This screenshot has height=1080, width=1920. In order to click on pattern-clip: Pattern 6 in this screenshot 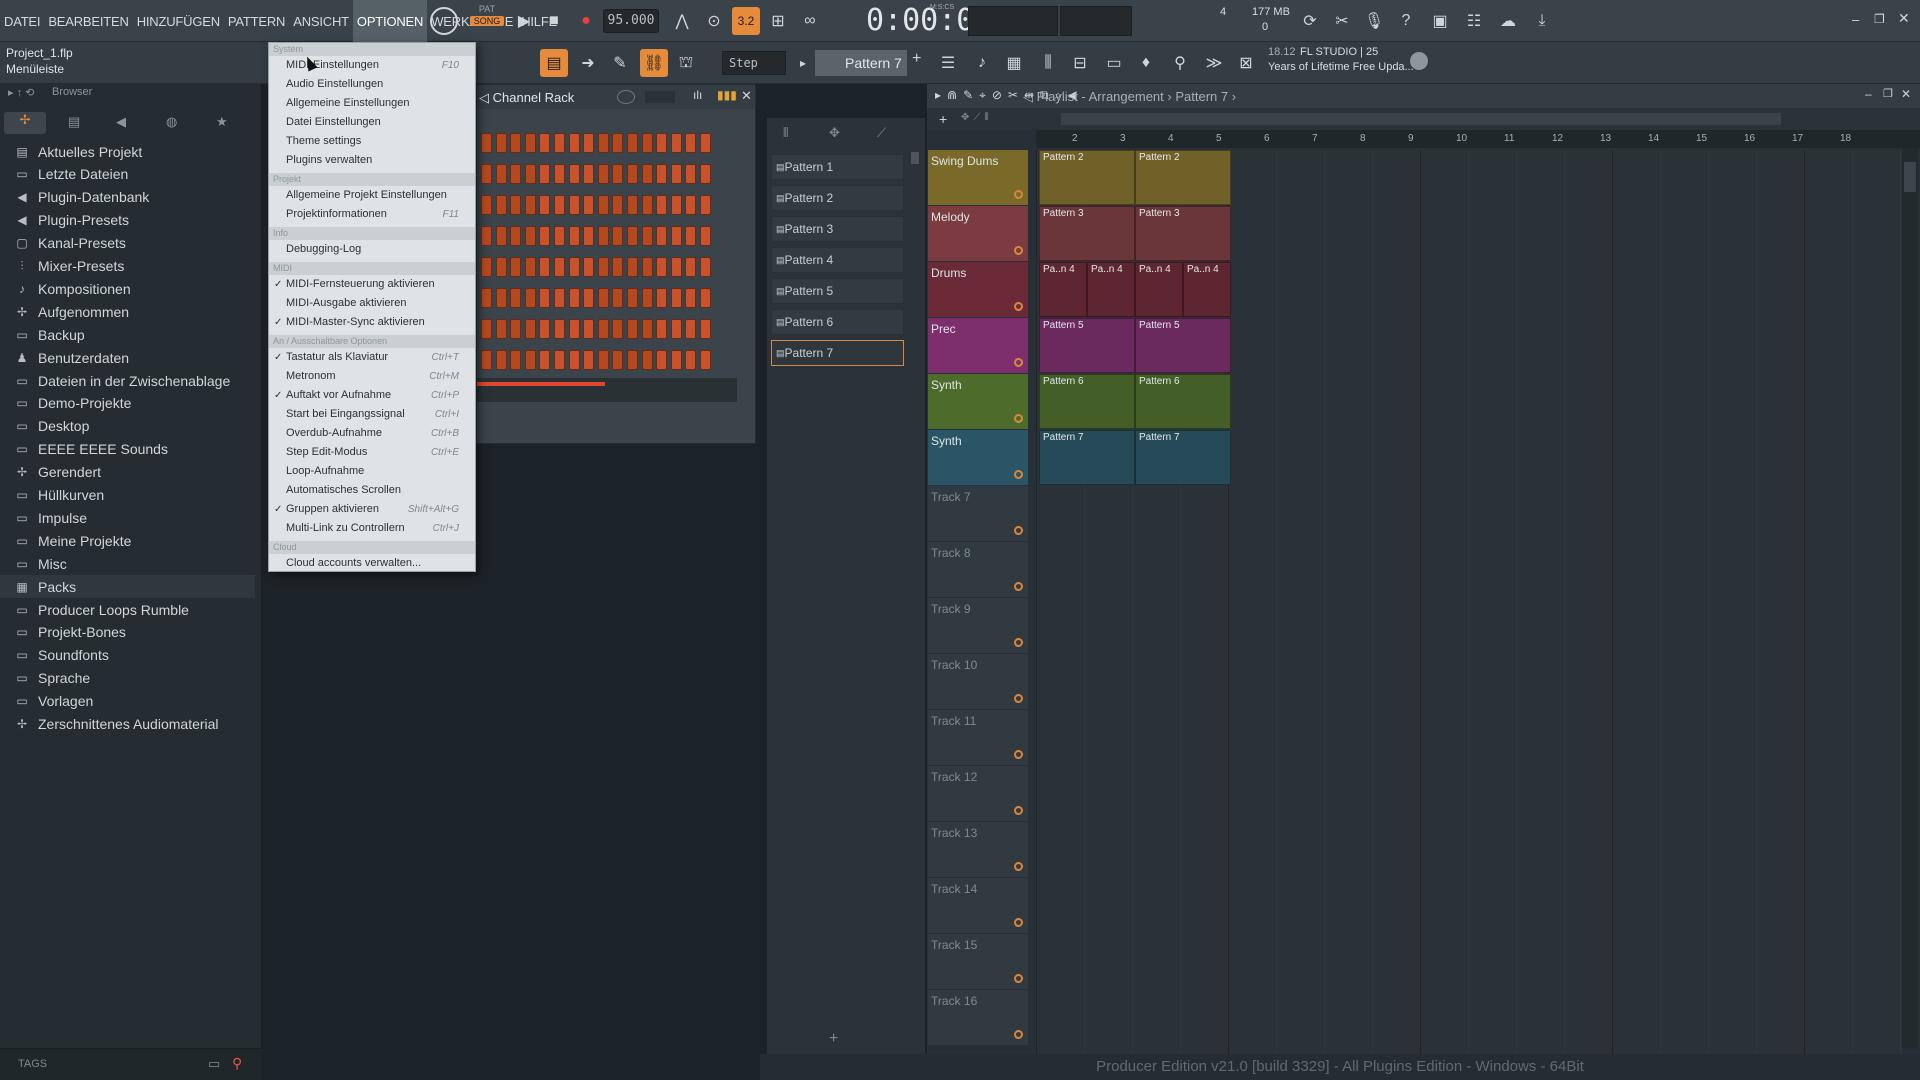, I will do `click(1183, 401)`.